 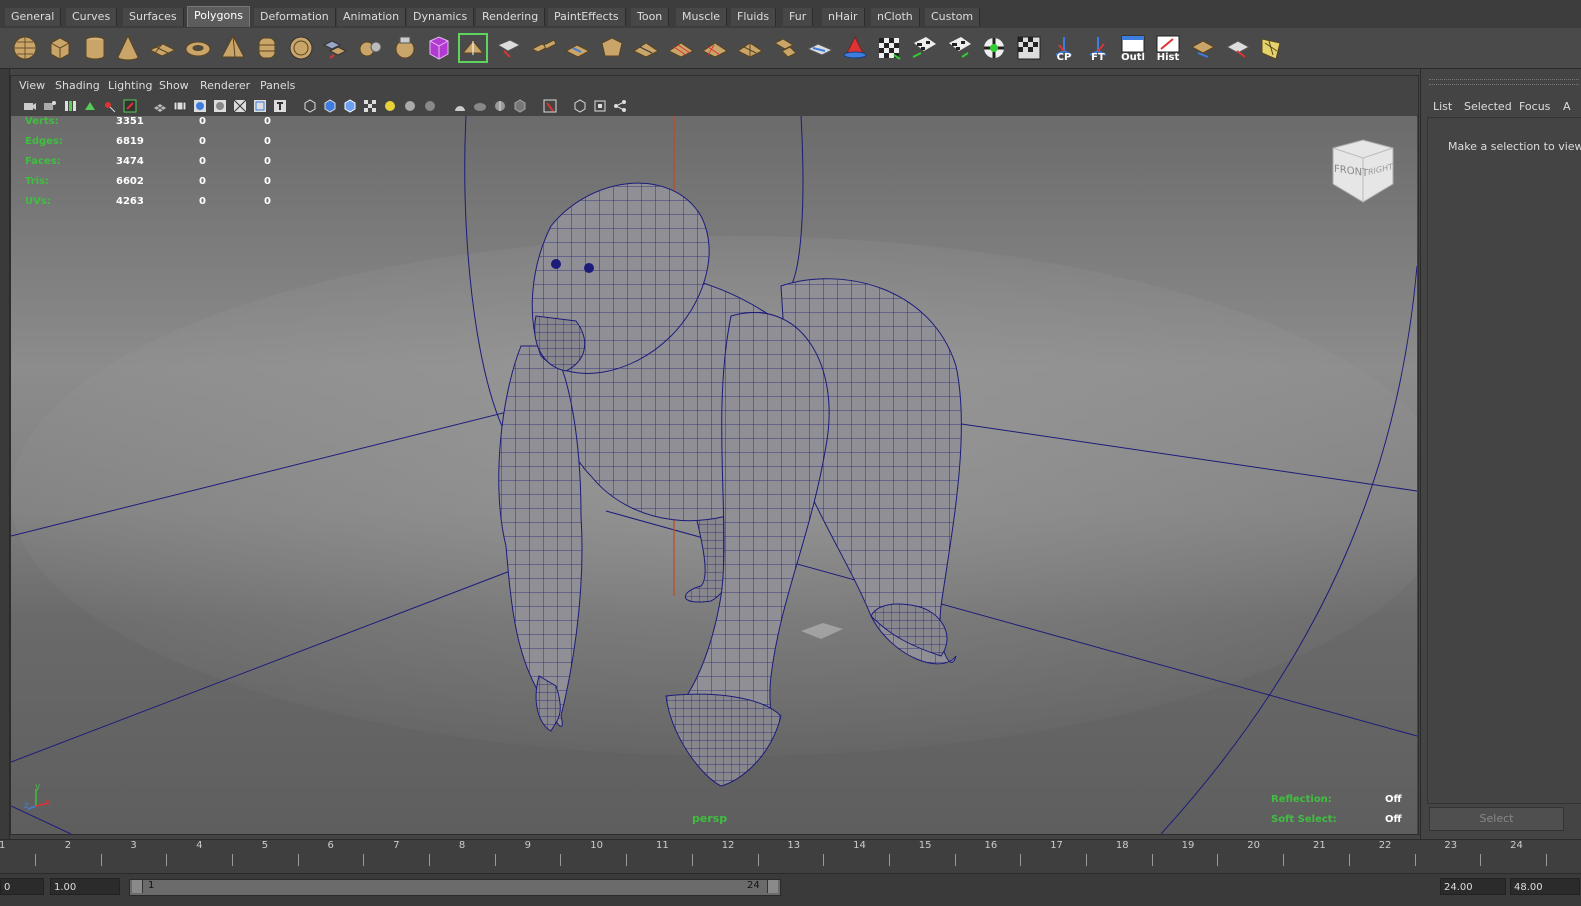 I want to click on shelf-tab-fluids: Fluids, so click(x=754, y=17).